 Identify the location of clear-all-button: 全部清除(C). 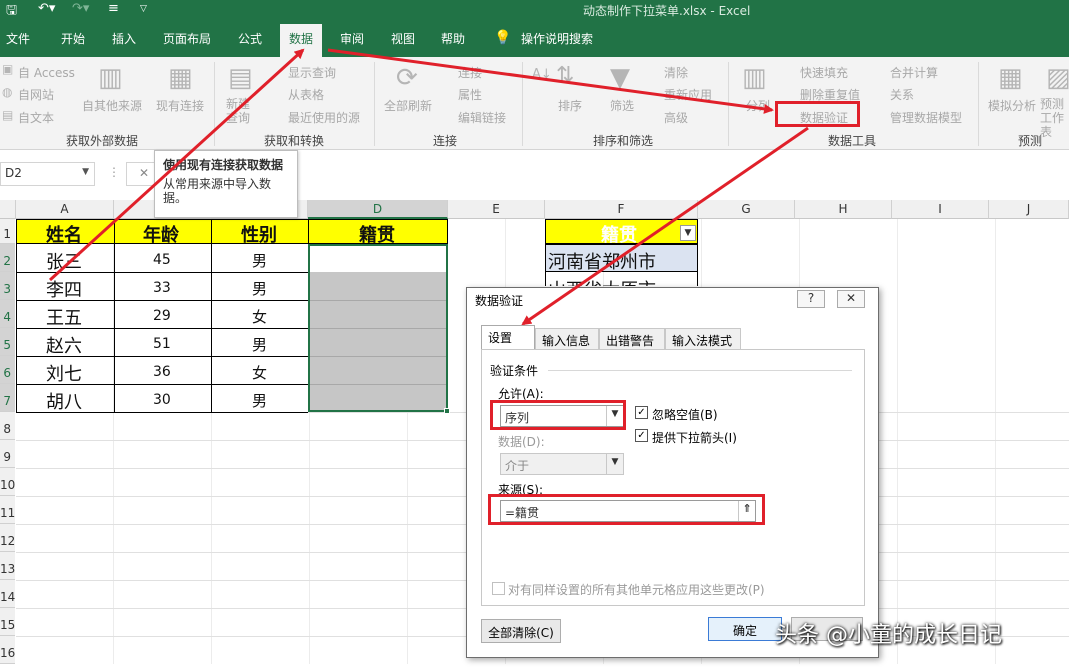
(521, 631).